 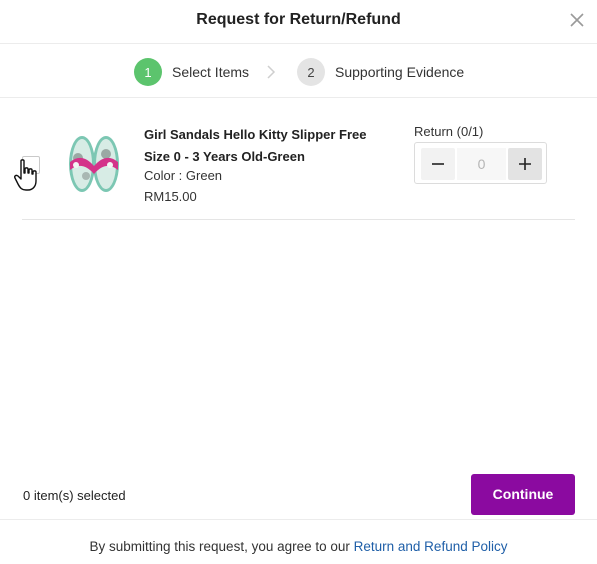 What do you see at coordinates (311, 72) in the screenshot?
I see `step-number-badge: 2` at bounding box center [311, 72].